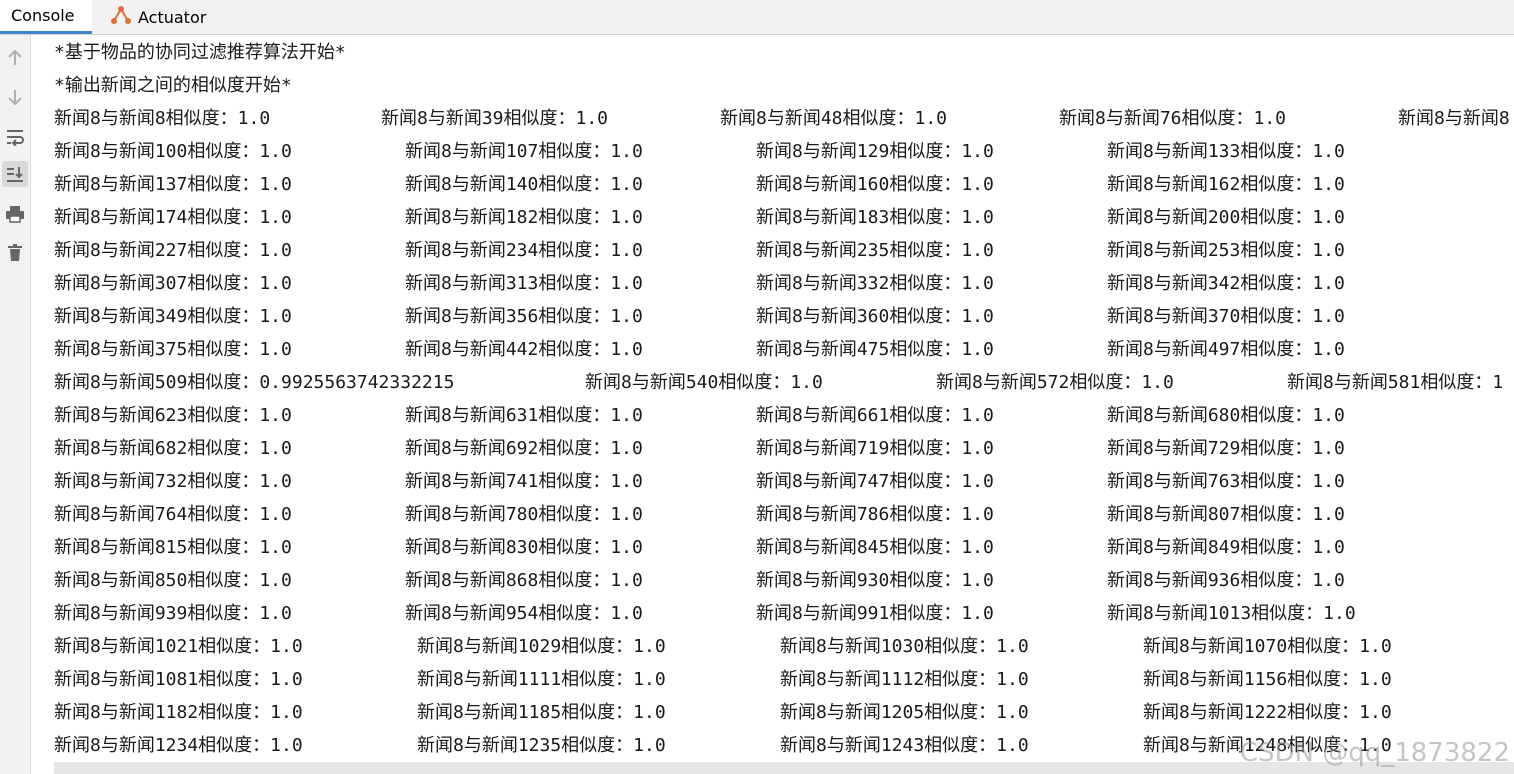 This screenshot has width=1514, height=774. I want to click on similarity-entry: 新闻8与新闻623相似度：1.0, so click(173, 415).